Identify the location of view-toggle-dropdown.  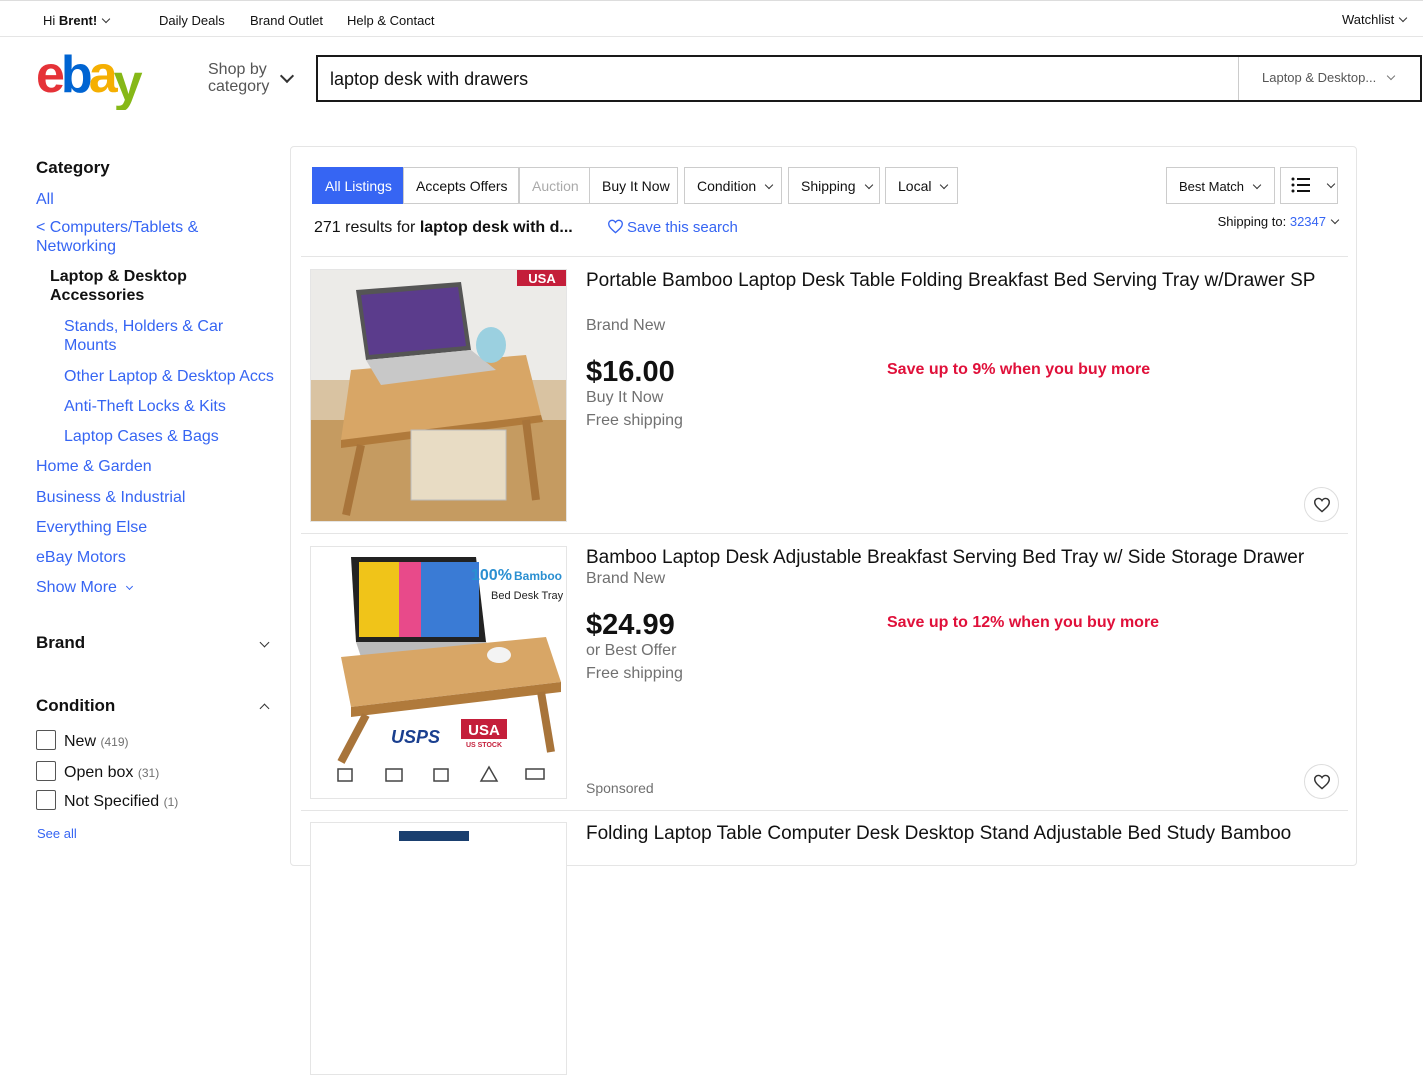
(1309, 185).